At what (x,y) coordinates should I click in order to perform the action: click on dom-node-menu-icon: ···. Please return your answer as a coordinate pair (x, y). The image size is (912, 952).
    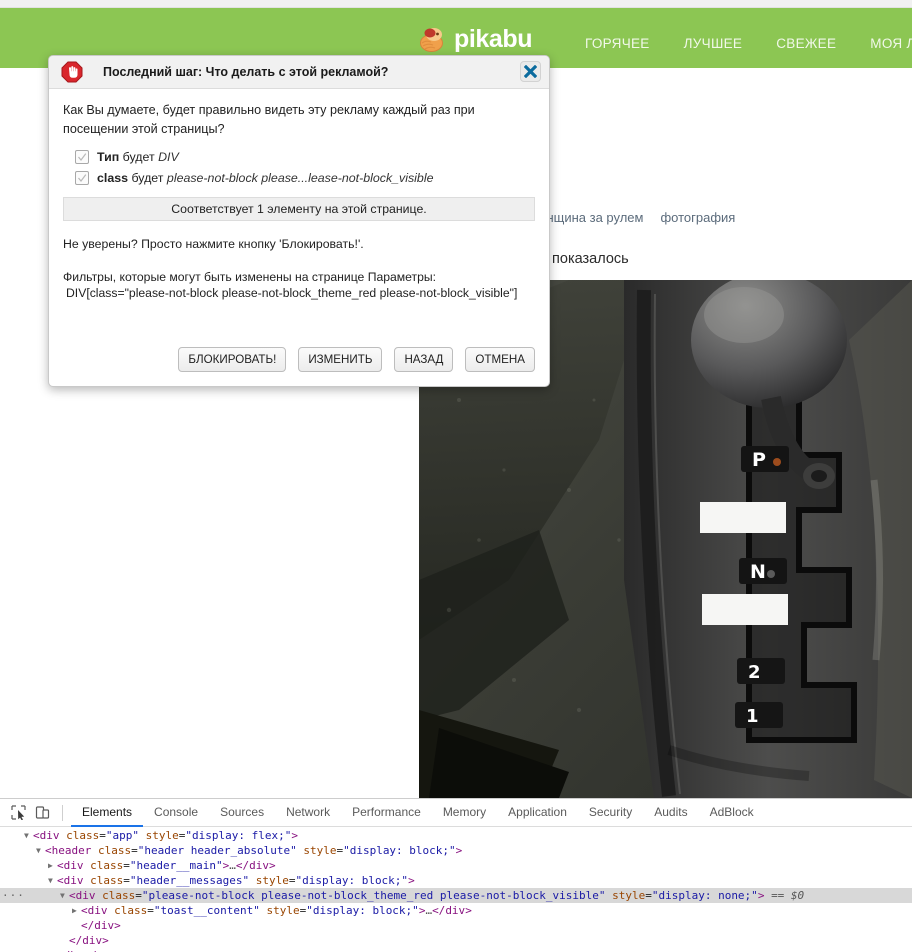
    Looking at the image, I should click on (13, 895).